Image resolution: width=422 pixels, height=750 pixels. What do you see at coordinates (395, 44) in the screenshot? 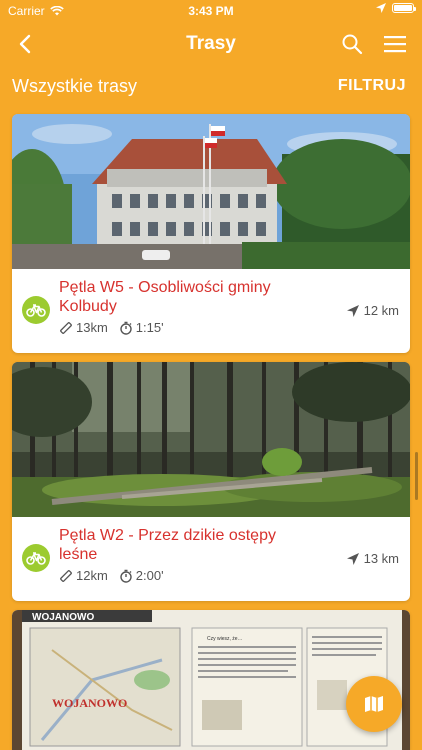
I see `hamburger-menu-icon` at bounding box center [395, 44].